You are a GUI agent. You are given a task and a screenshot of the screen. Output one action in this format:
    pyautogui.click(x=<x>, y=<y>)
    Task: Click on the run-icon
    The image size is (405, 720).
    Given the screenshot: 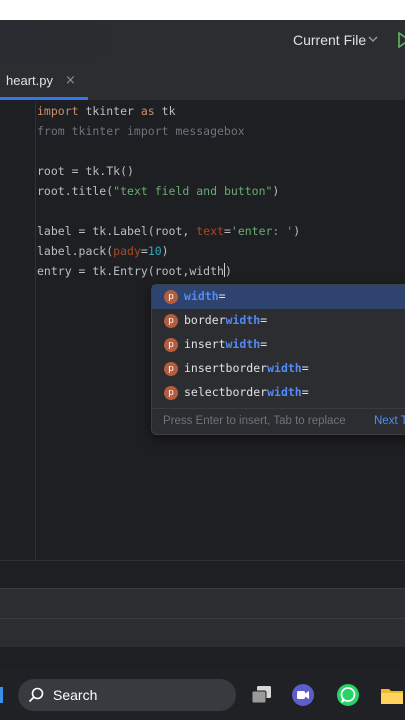 What is the action you would take?
    pyautogui.click(x=401, y=40)
    